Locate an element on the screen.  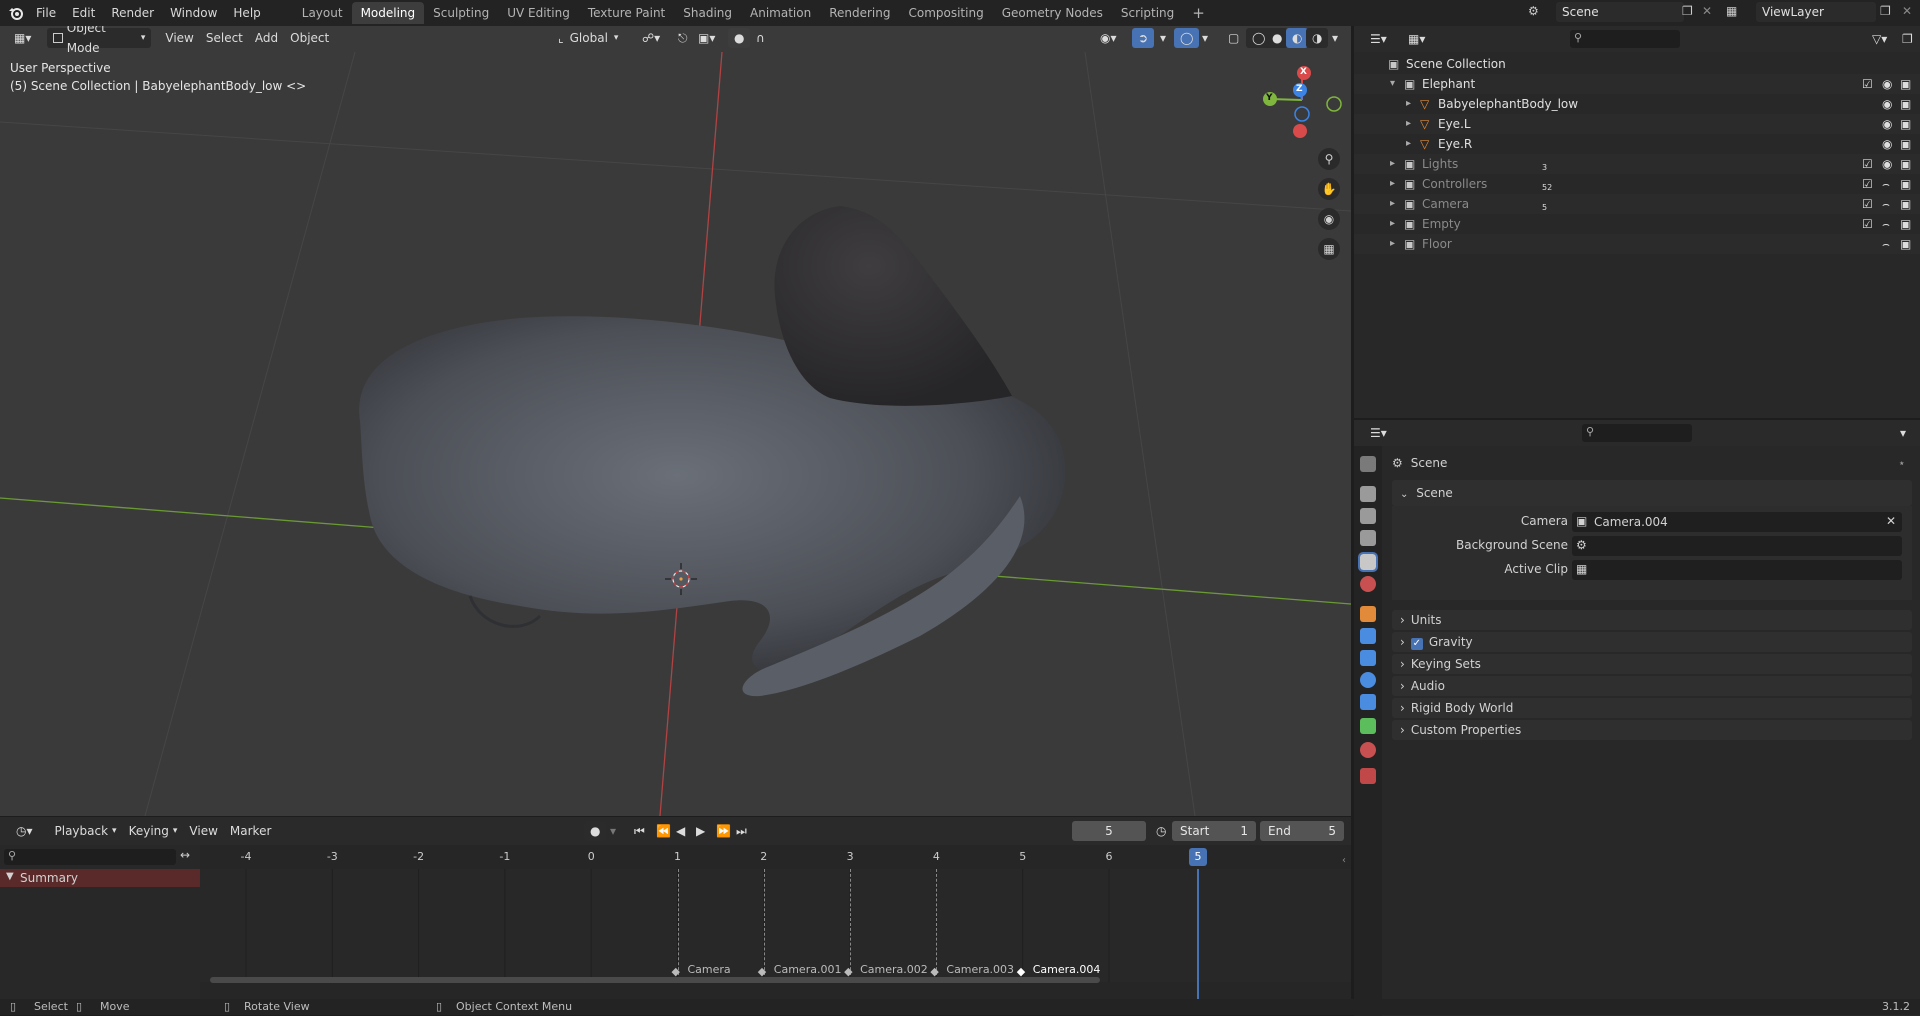
outliner-row: ▸ ▽ Eye.R ◉ ▣ is located at coordinates (1637, 144).